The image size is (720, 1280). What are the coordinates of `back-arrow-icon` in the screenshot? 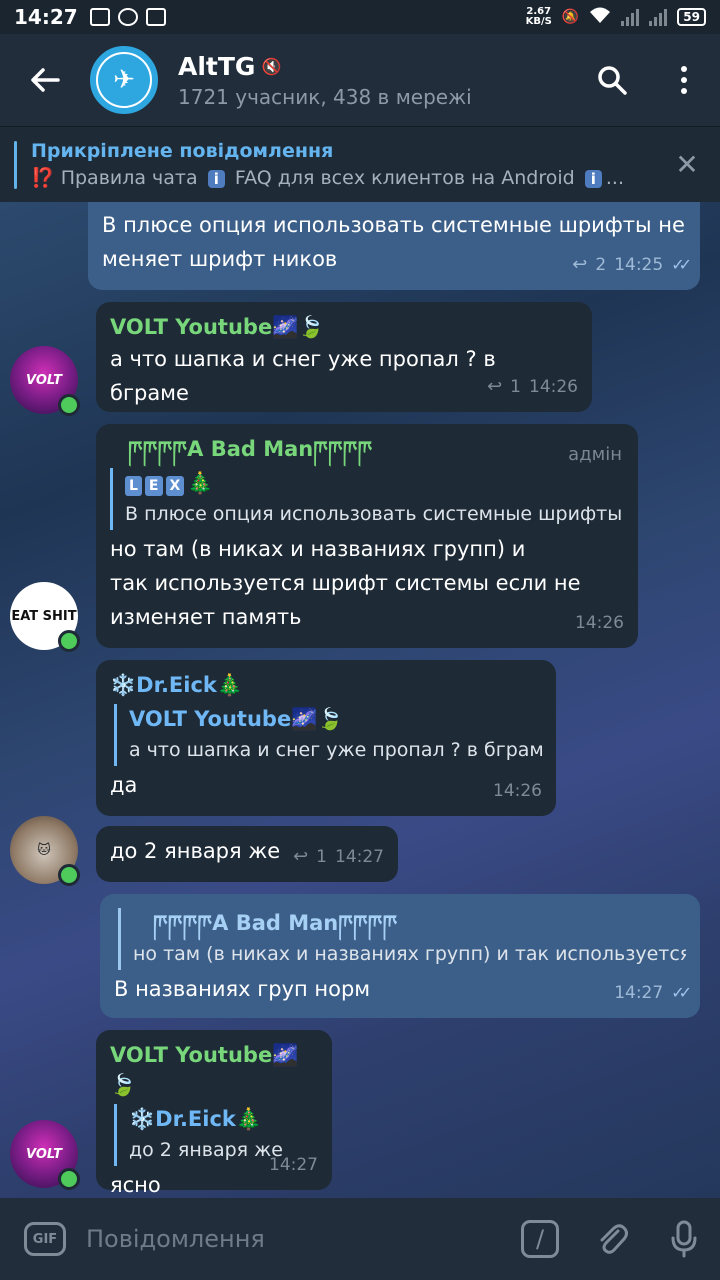 It's located at (45, 80).